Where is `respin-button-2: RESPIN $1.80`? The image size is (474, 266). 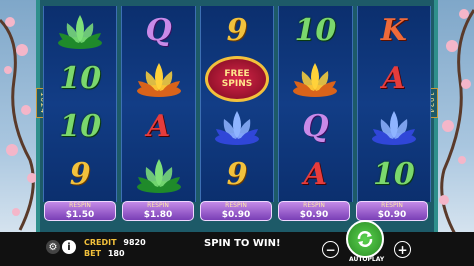
respin-button-2: RESPIN $1.80 is located at coordinates (158, 211).